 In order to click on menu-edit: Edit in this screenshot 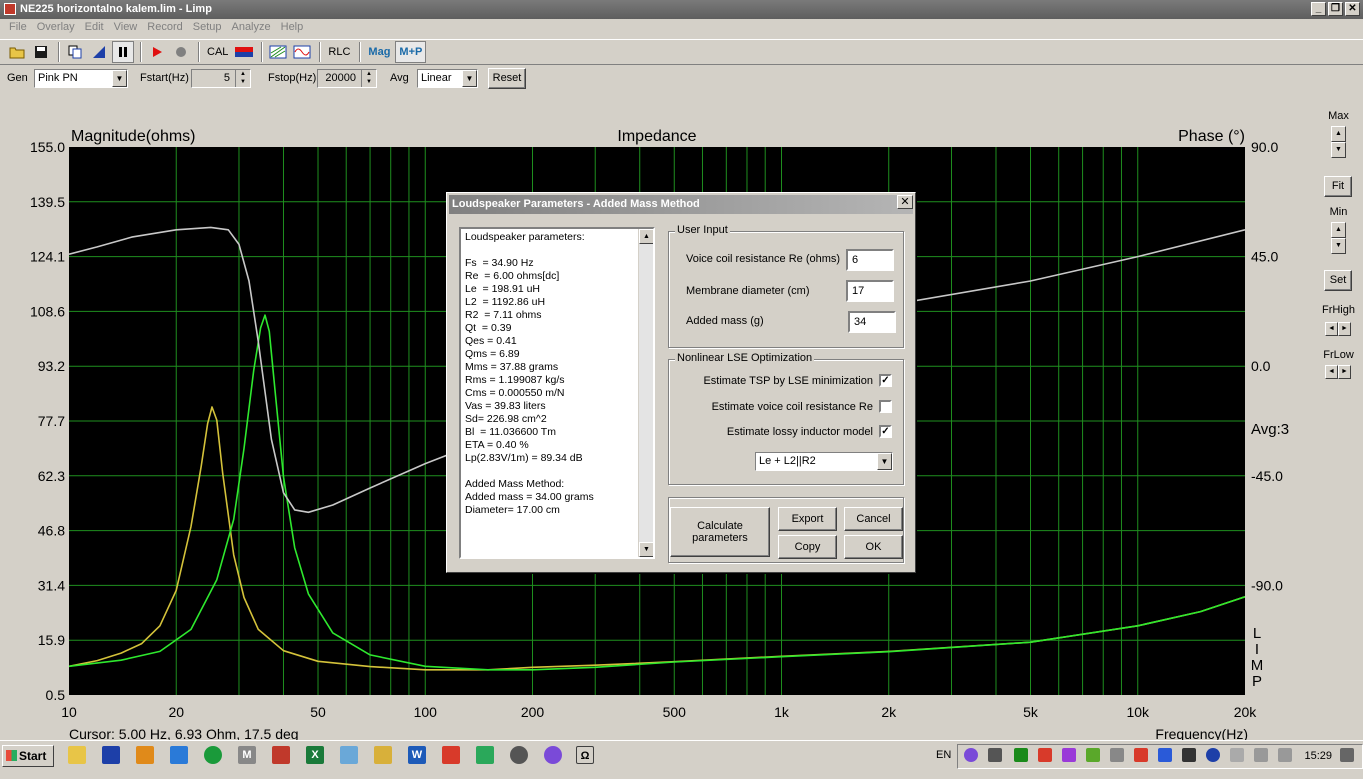, I will do `click(94, 28)`.